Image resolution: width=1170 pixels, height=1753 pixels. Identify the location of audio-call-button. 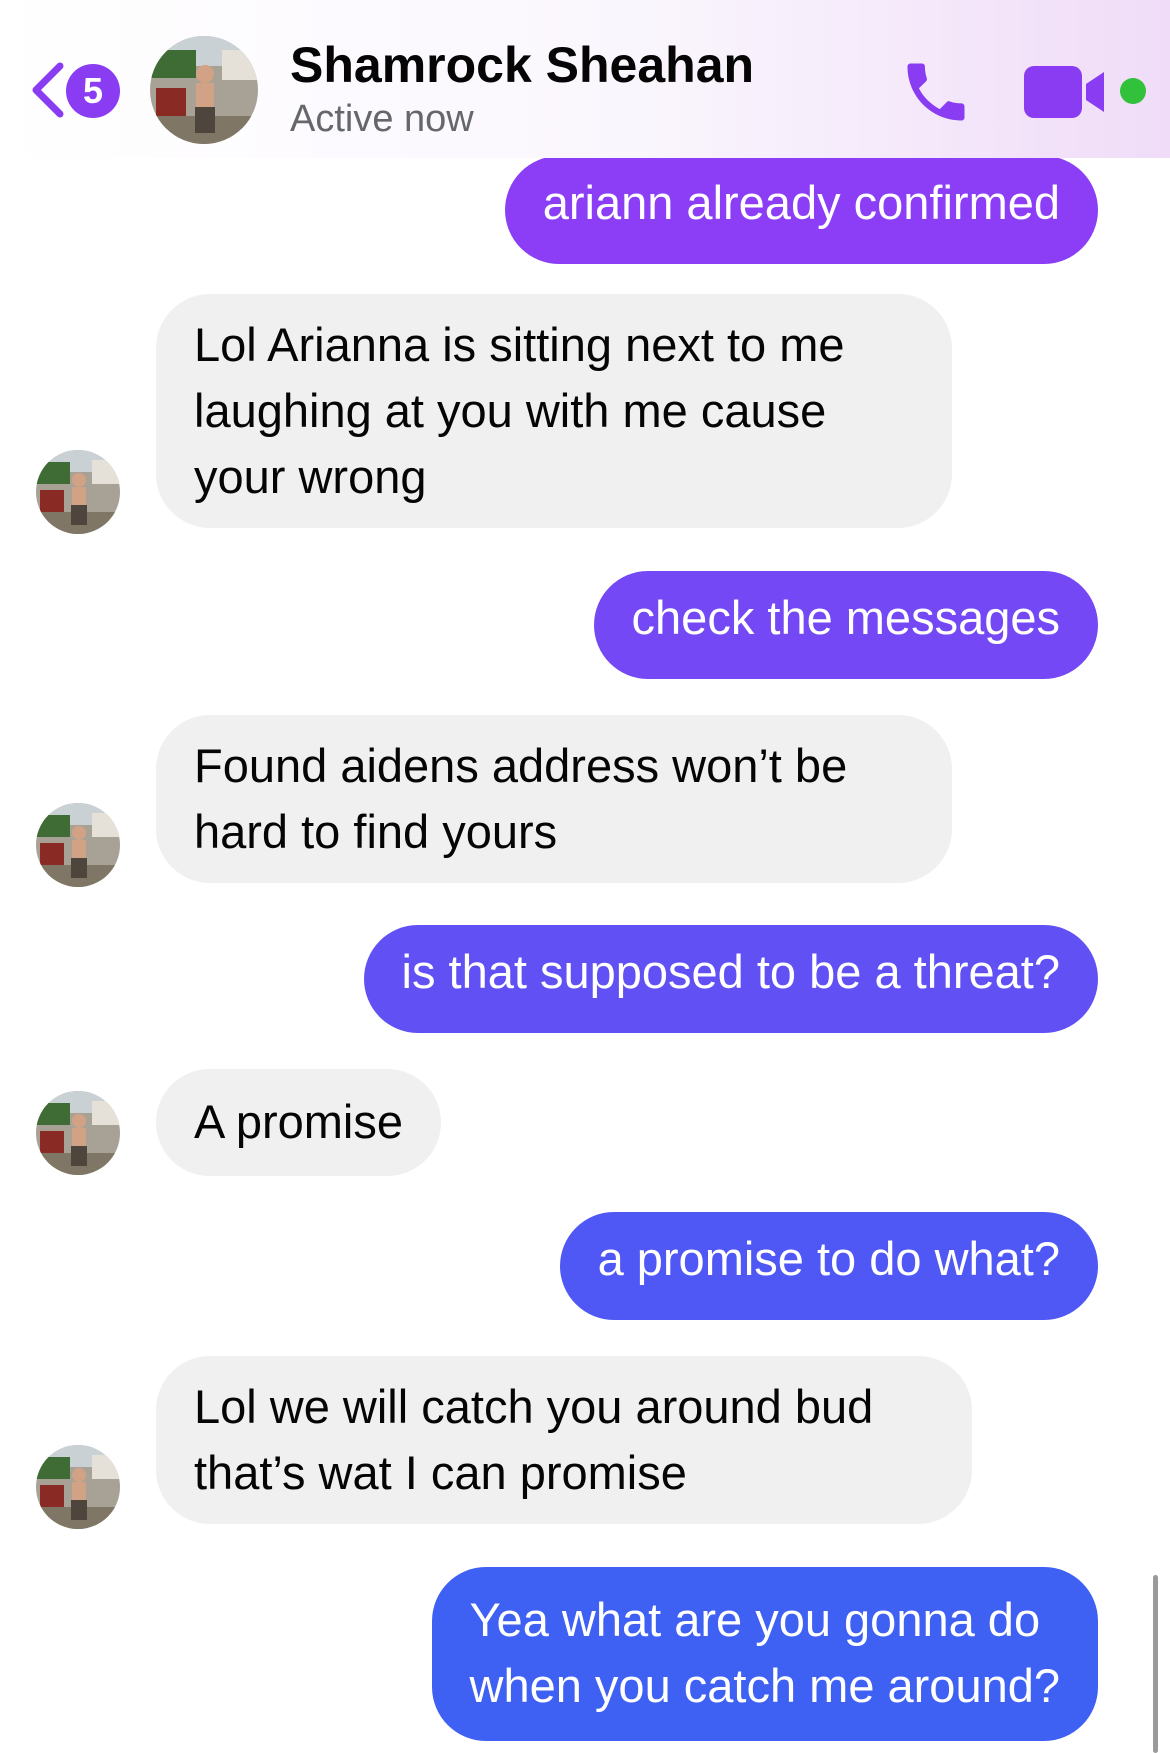
(936, 92).